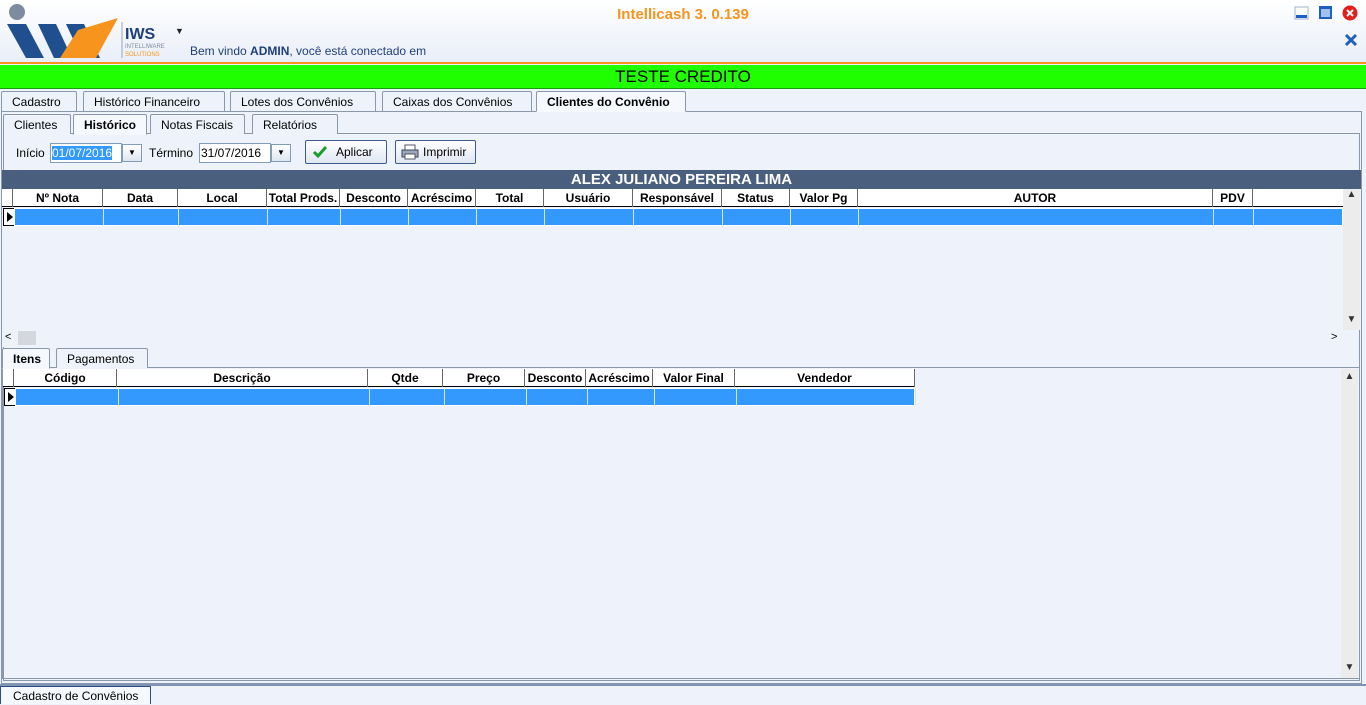  I want to click on tab-cadastro-convenios: Cadastro de Convênios, so click(76, 695).